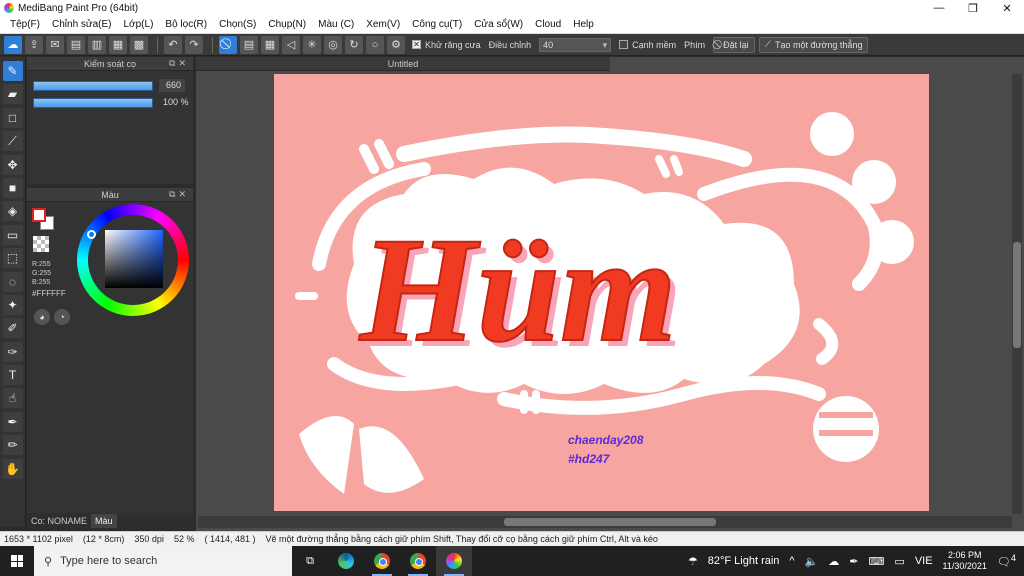  Describe the element at coordinates (93, 85) in the screenshot. I see `brush-size-slider` at that location.